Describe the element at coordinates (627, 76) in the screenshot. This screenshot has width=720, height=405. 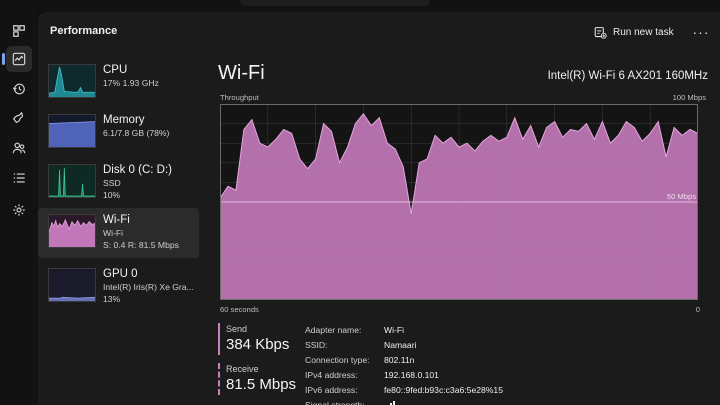
I see `adapter-model: Intel(R) Wi-Fi 6 AX201 160MHz` at that location.